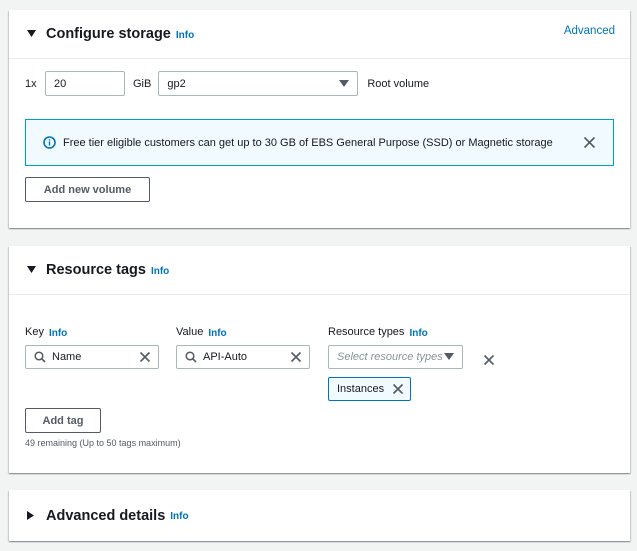 This screenshot has width=637, height=551. Describe the element at coordinates (319, 270) in the screenshot. I see `resource-tags-header: Resource tags Info` at that location.